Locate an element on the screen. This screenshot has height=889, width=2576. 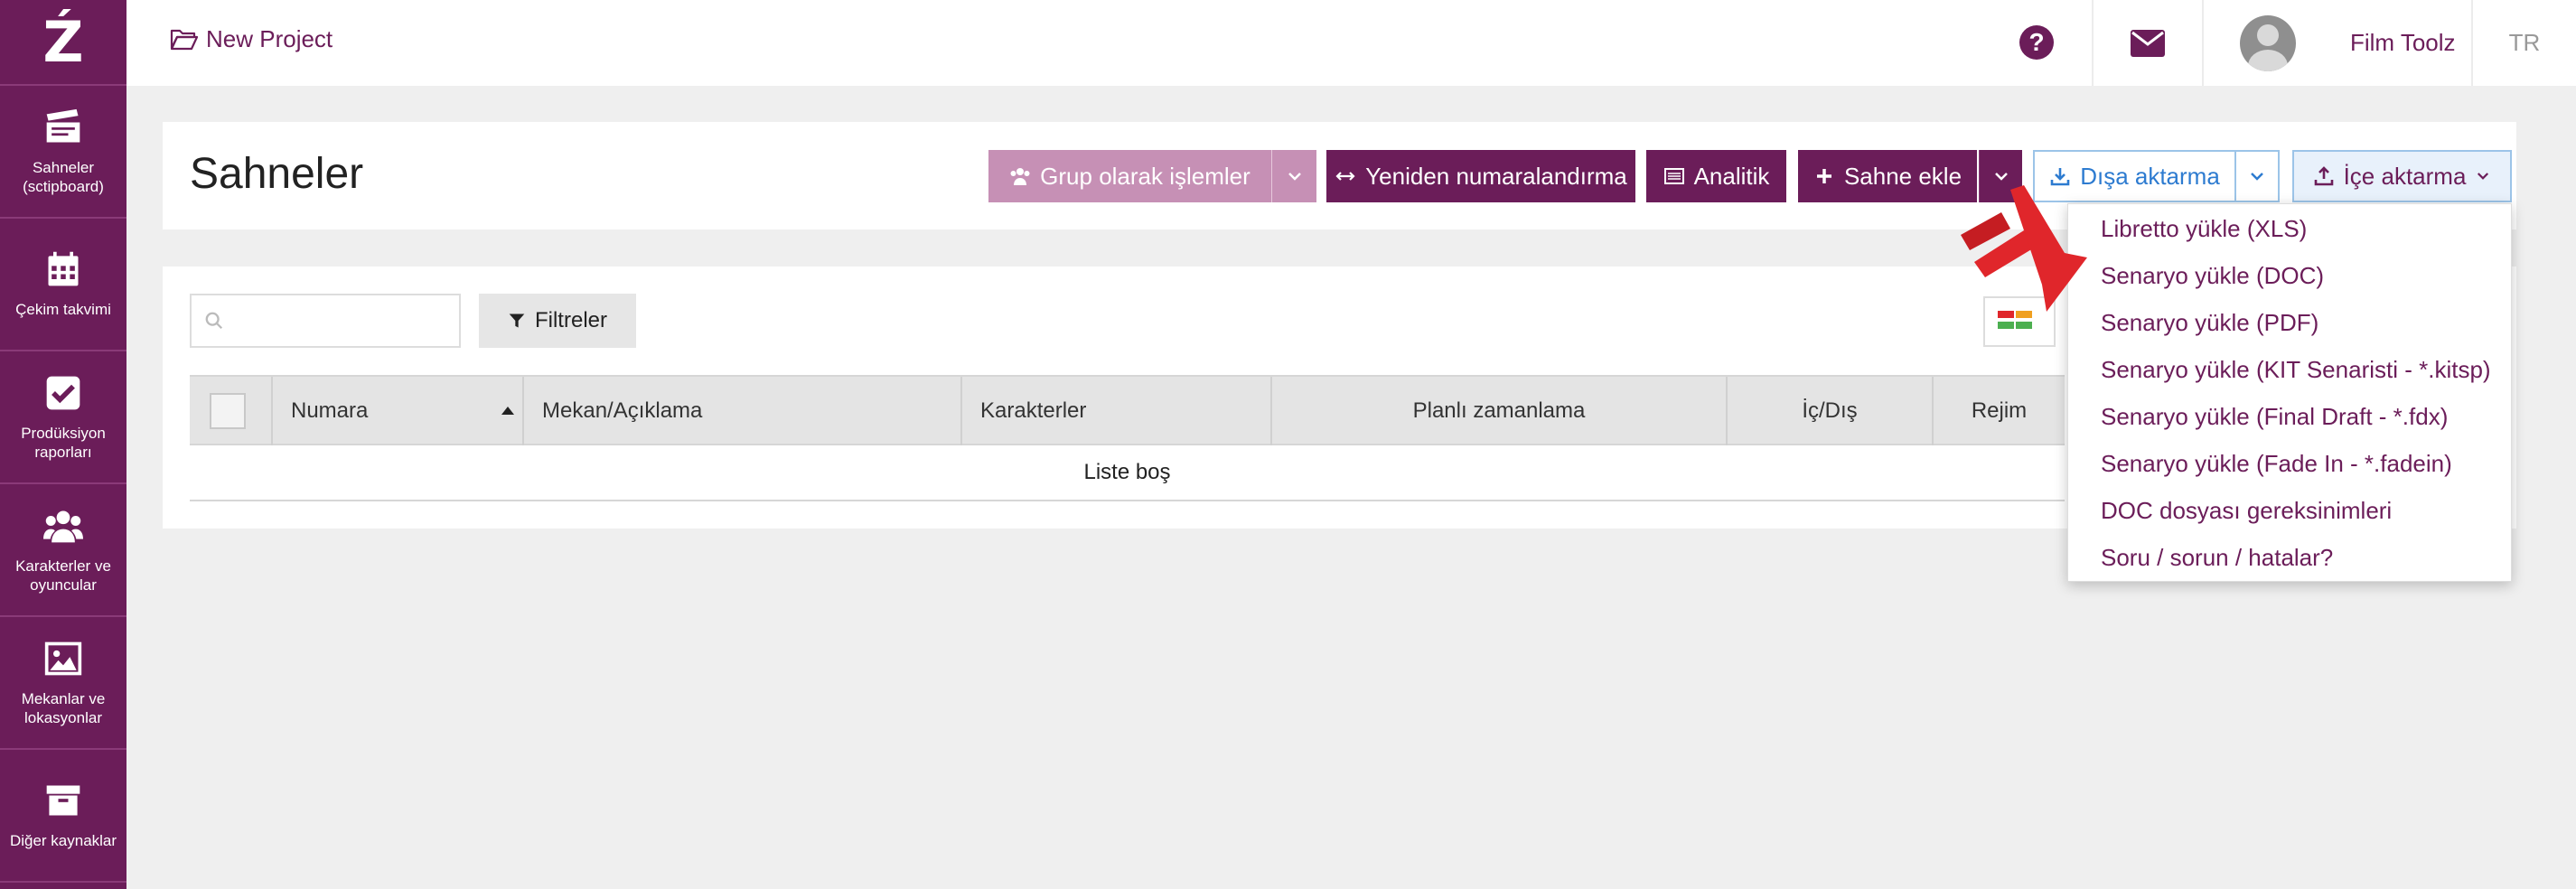
column-header-location: Mekan/Açıklama is located at coordinates (743, 411).